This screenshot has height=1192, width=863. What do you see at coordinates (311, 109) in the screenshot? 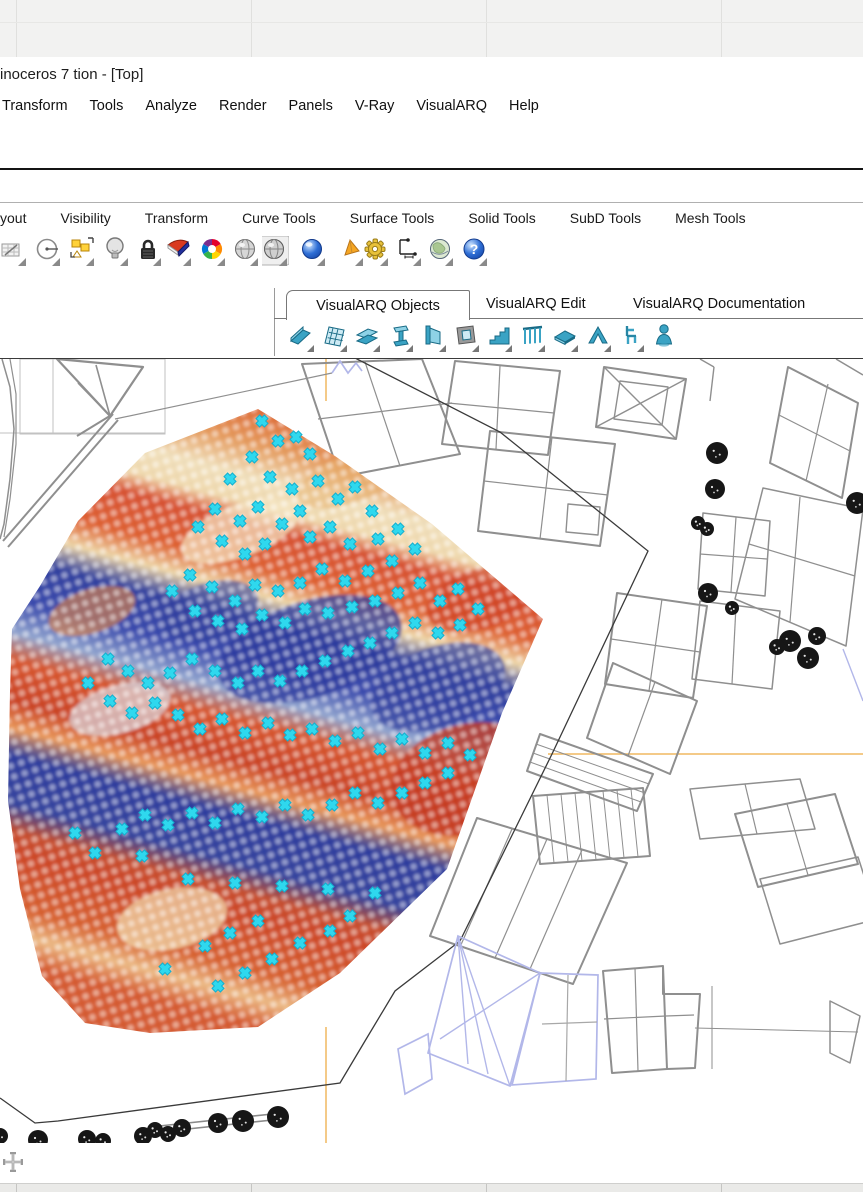
I see `menu-item-panels: Panels` at bounding box center [311, 109].